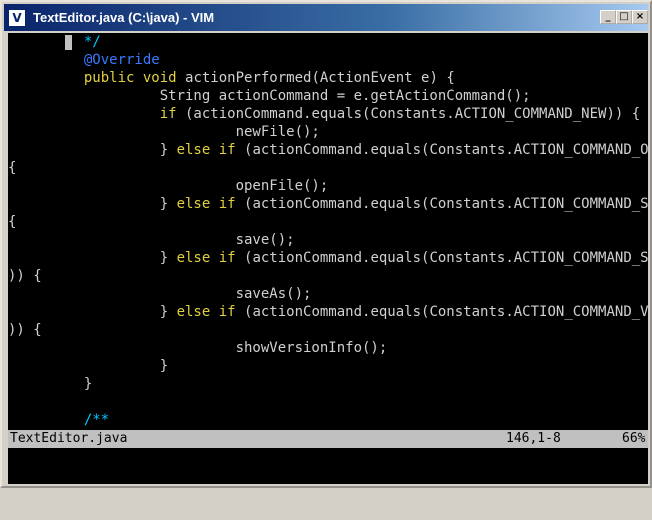 Image resolution: width=652 pixels, height=520 pixels. Describe the element at coordinates (326, 17) in the screenshot. I see `title-bar: V TextEditor.java (C:\java) - VIM _ □ ×` at that location.